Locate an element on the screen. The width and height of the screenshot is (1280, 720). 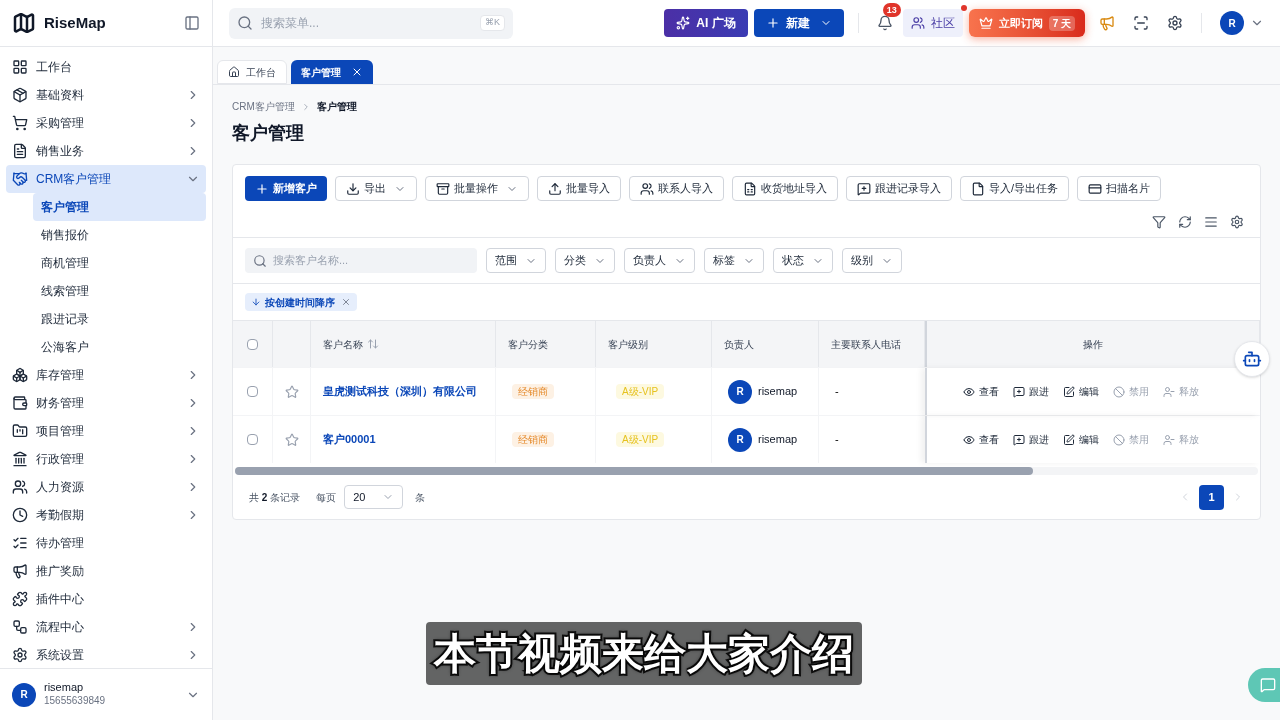
sidebar-item: 基础资料 is located at coordinates (106, 95).